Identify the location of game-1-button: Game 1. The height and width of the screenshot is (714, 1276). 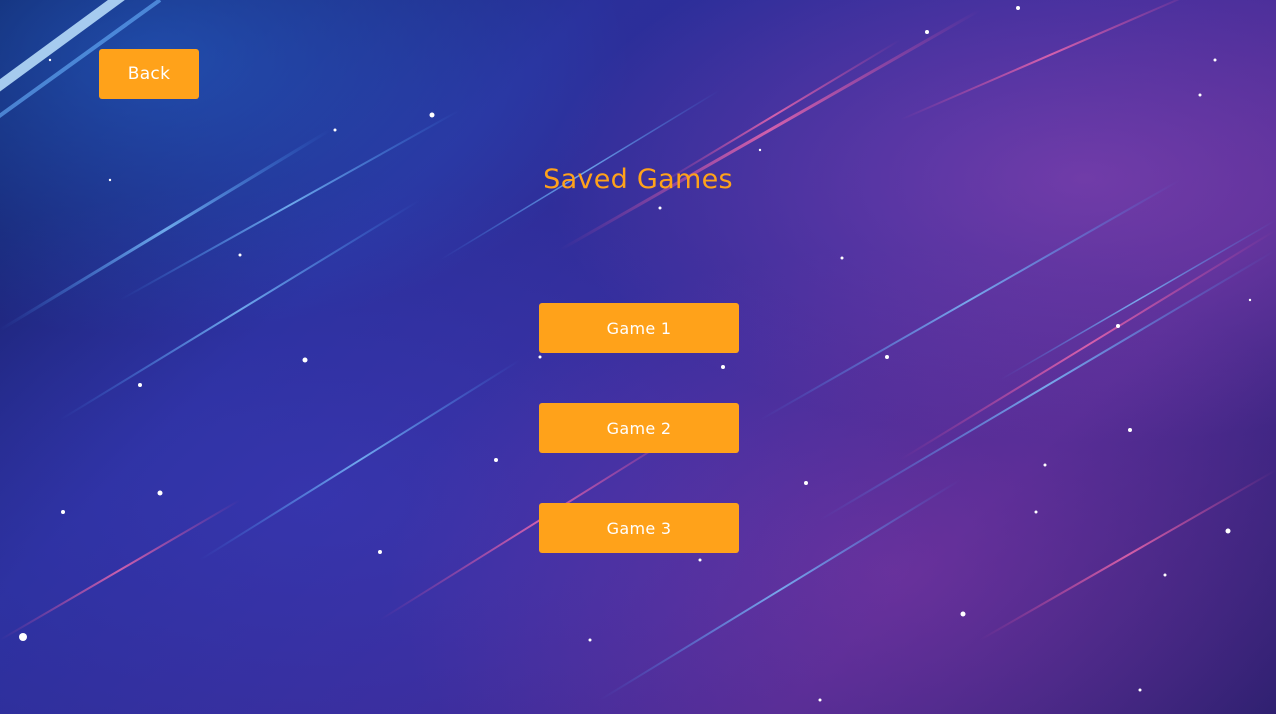
(639, 328).